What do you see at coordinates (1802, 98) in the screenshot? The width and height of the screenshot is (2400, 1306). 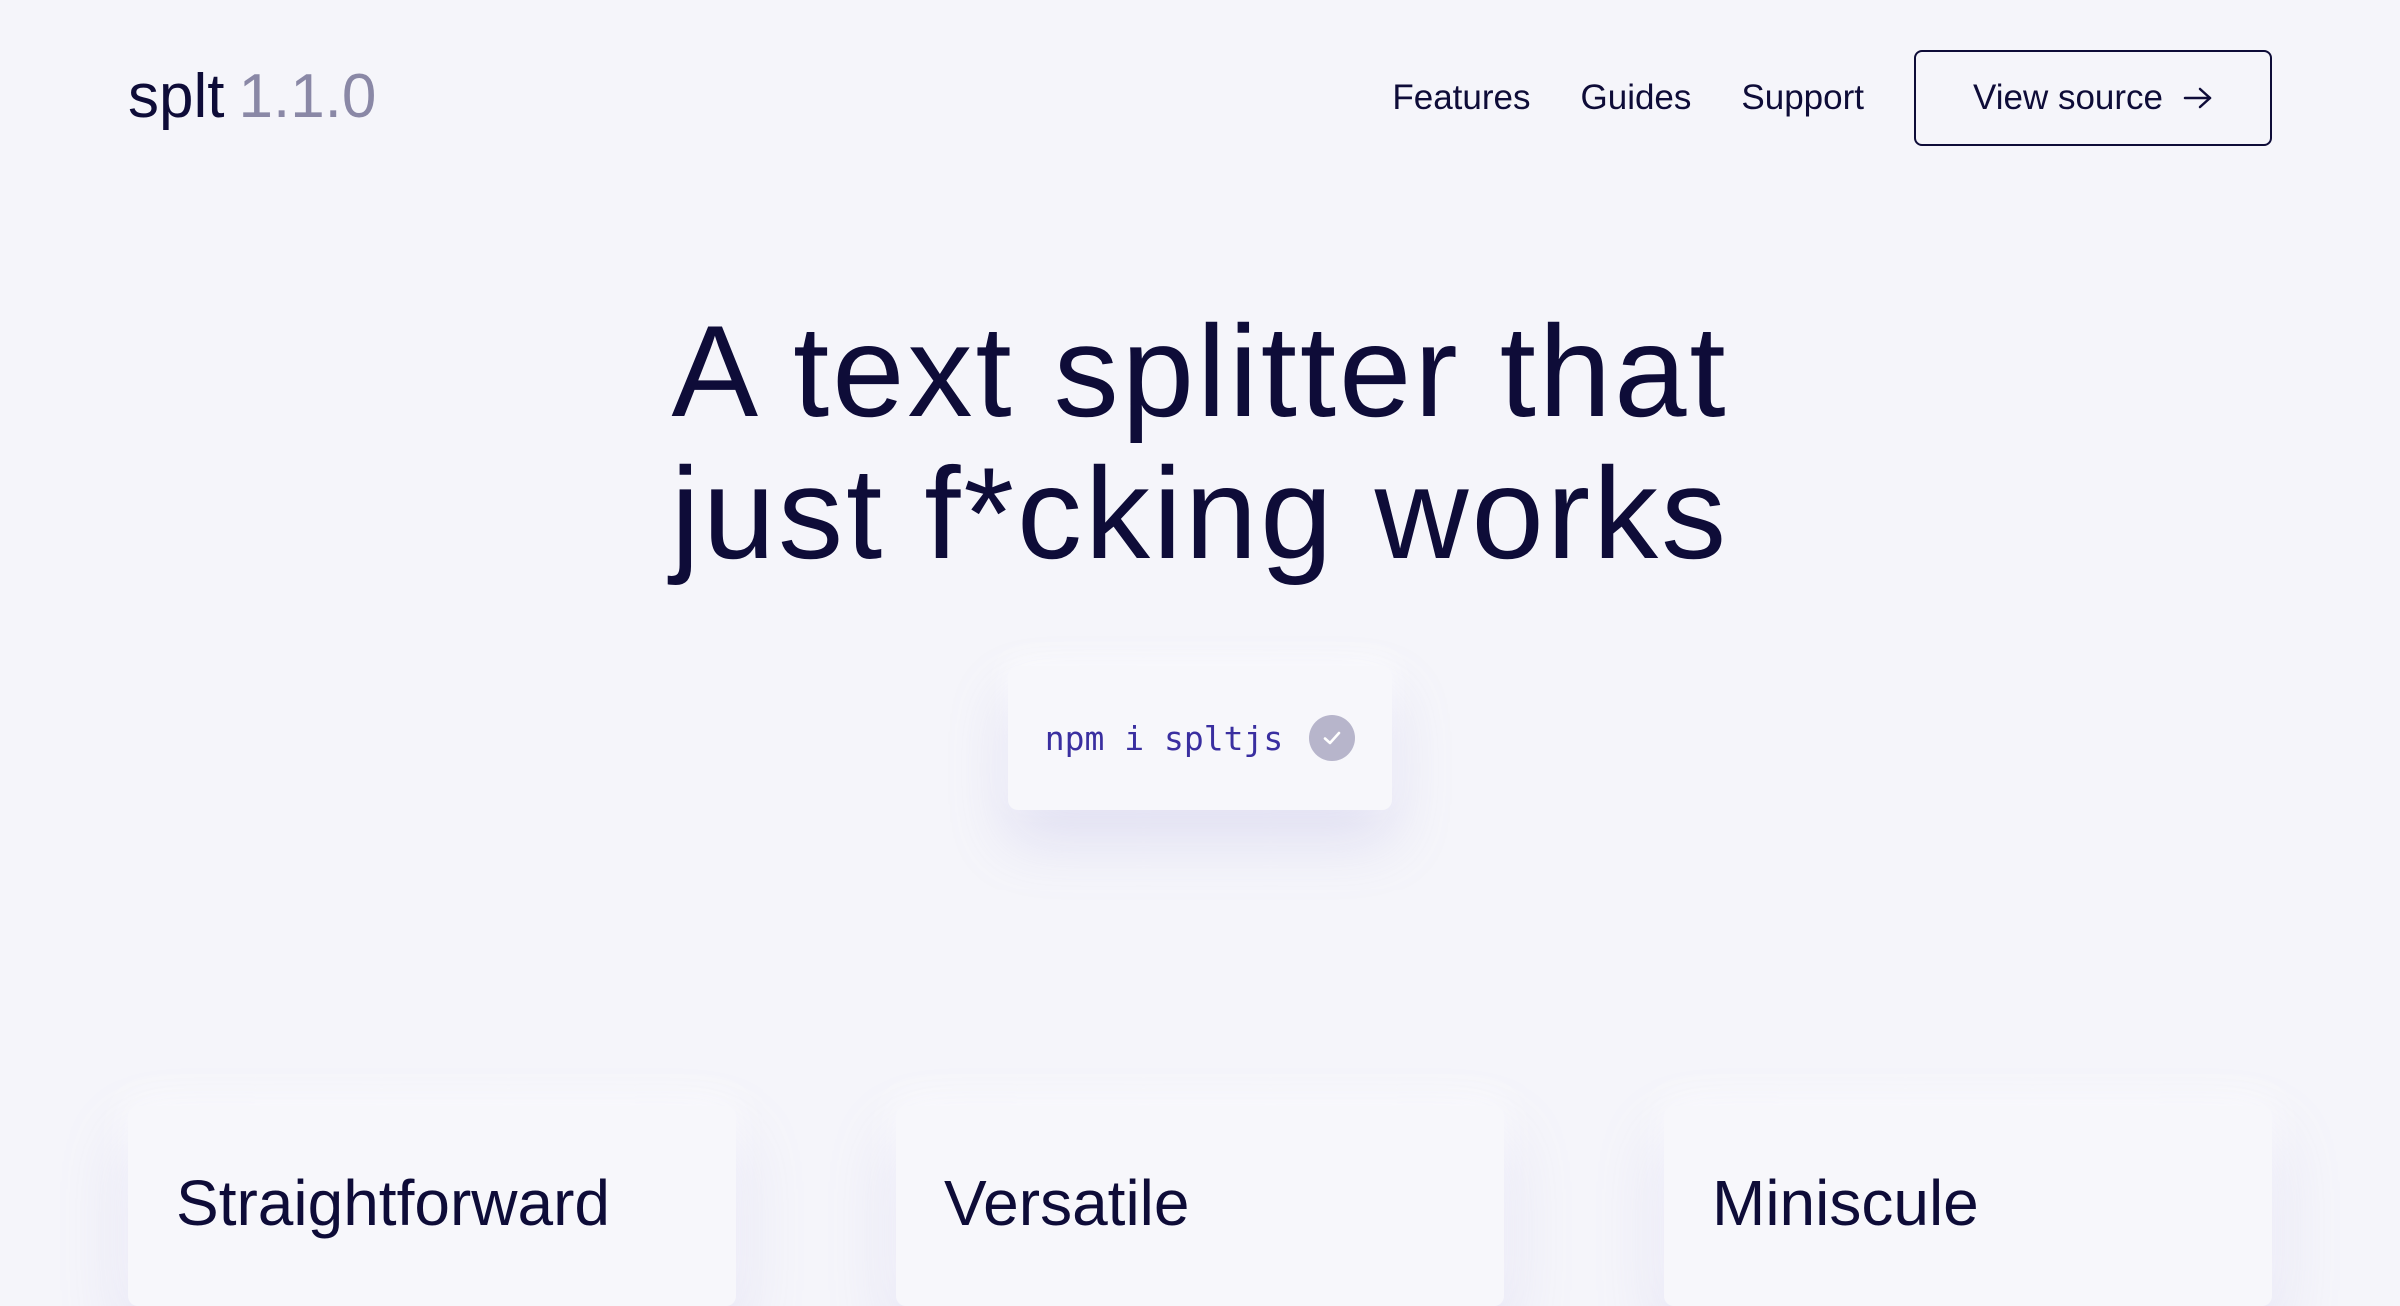 I see `nav-link-support: Support` at bounding box center [1802, 98].